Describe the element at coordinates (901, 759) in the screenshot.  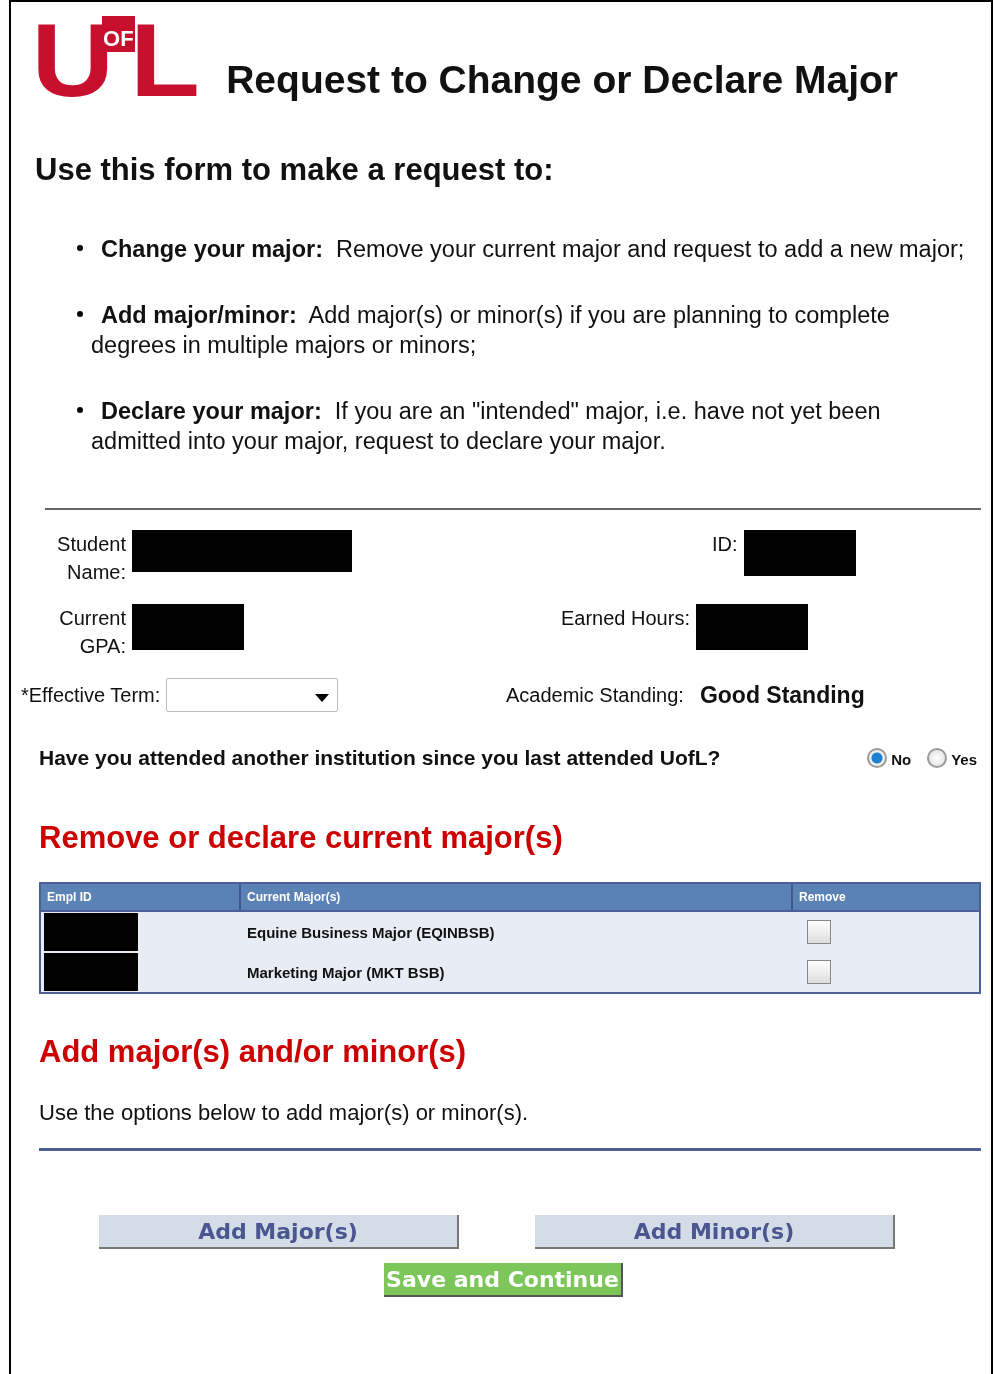
I see `radio-label: No` at that location.